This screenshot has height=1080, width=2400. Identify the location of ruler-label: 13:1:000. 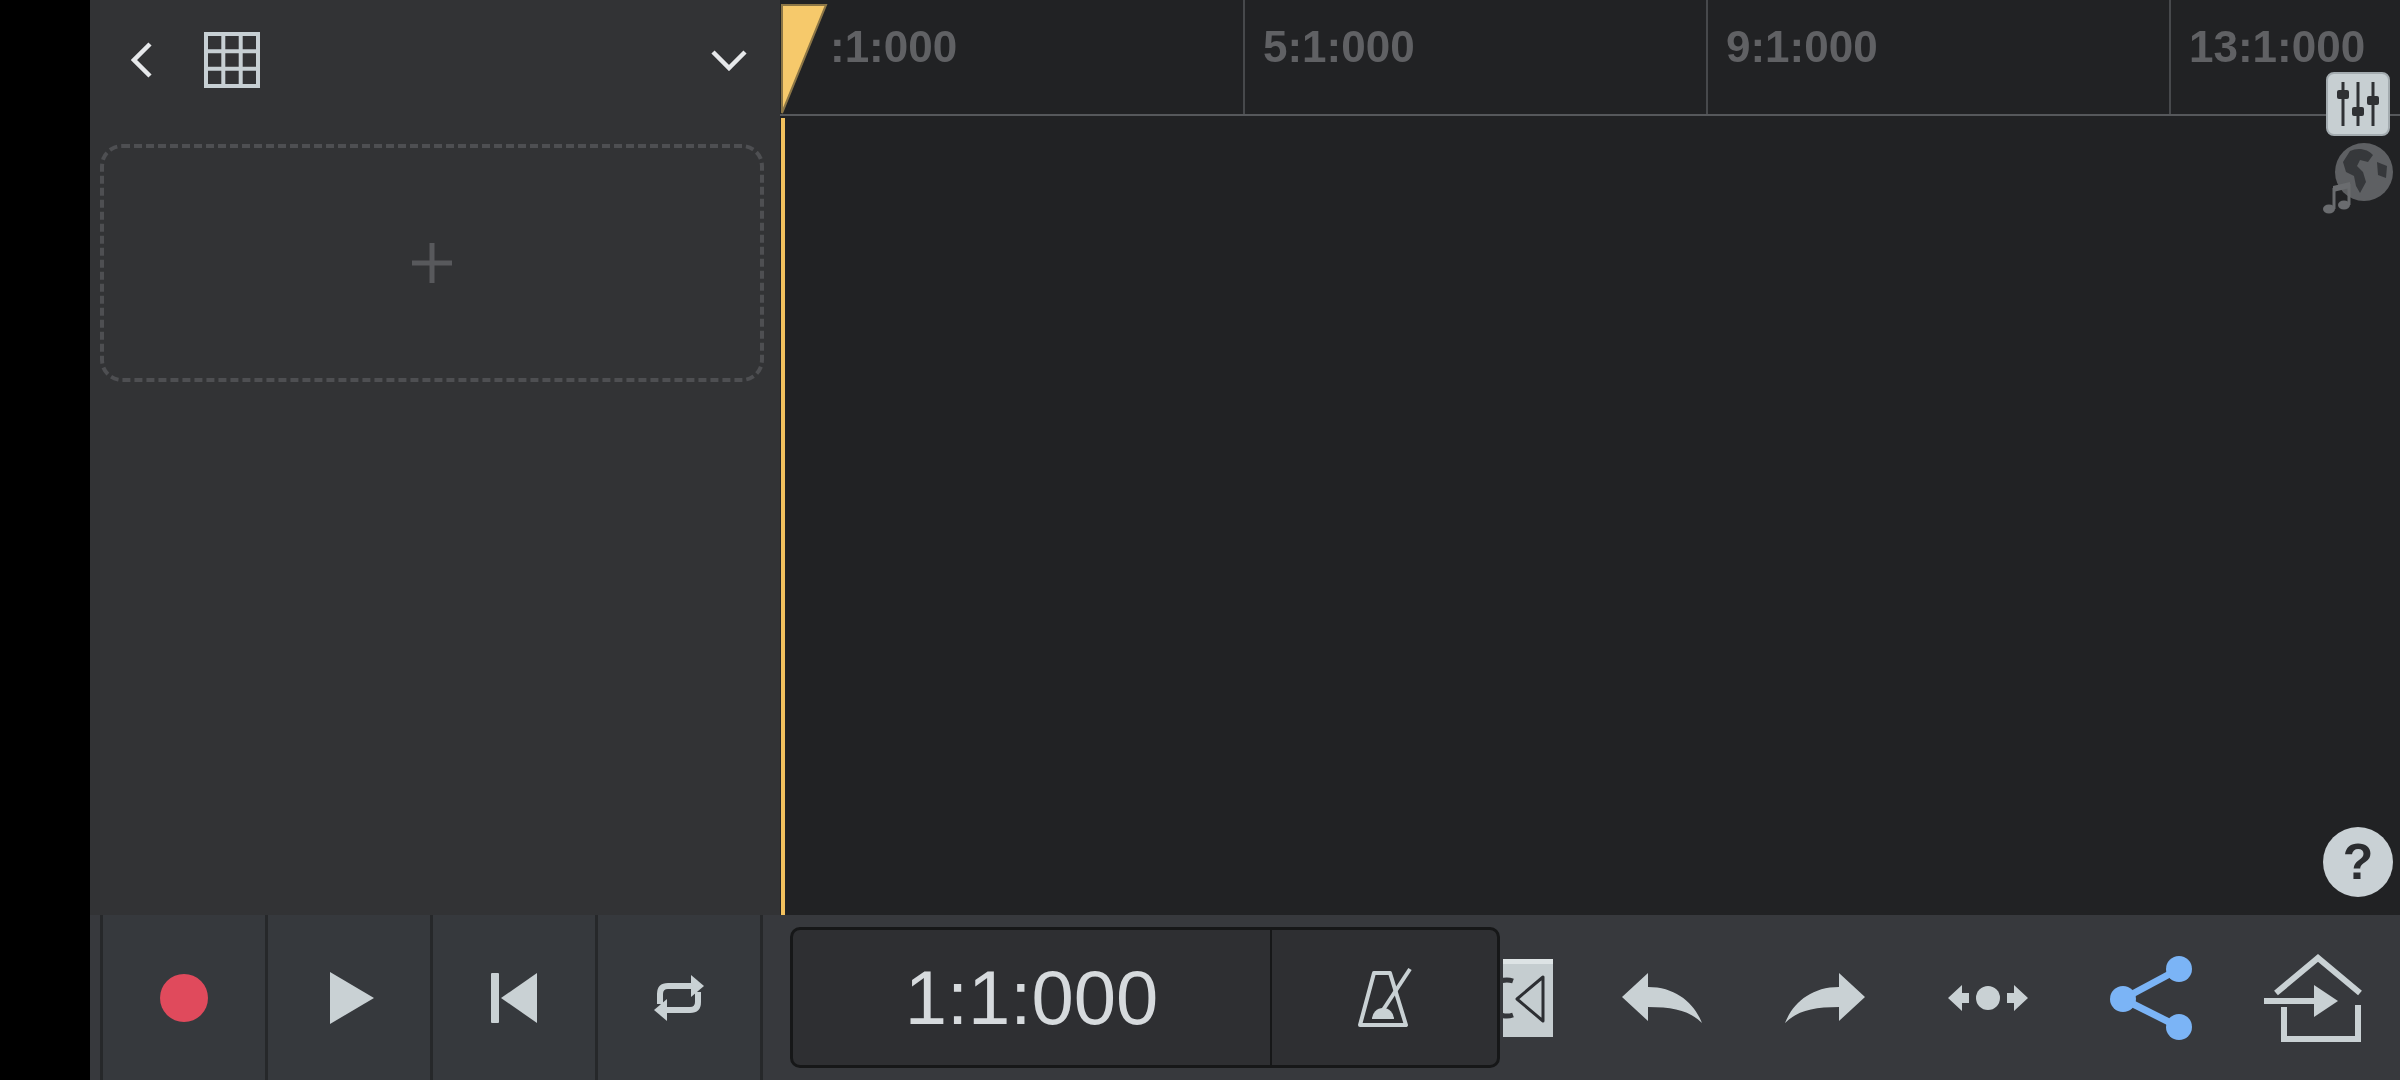
(2277, 47).